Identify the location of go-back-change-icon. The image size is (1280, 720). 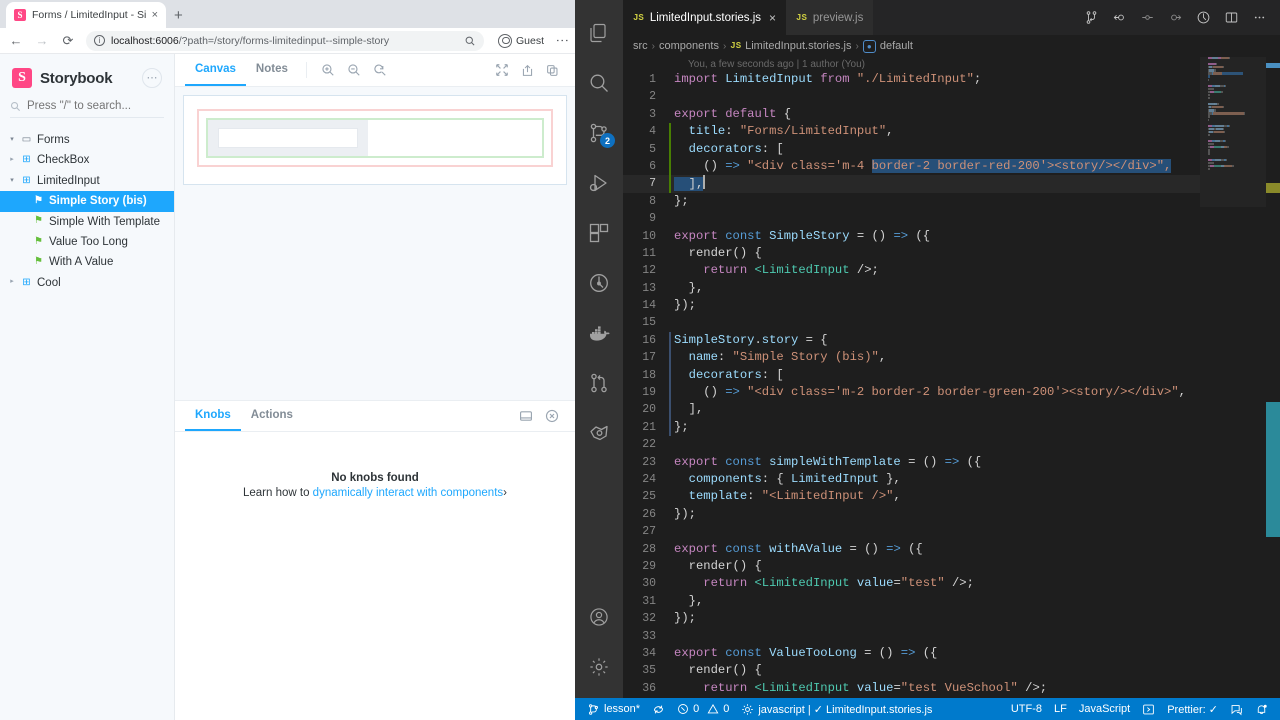
(1119, 18).